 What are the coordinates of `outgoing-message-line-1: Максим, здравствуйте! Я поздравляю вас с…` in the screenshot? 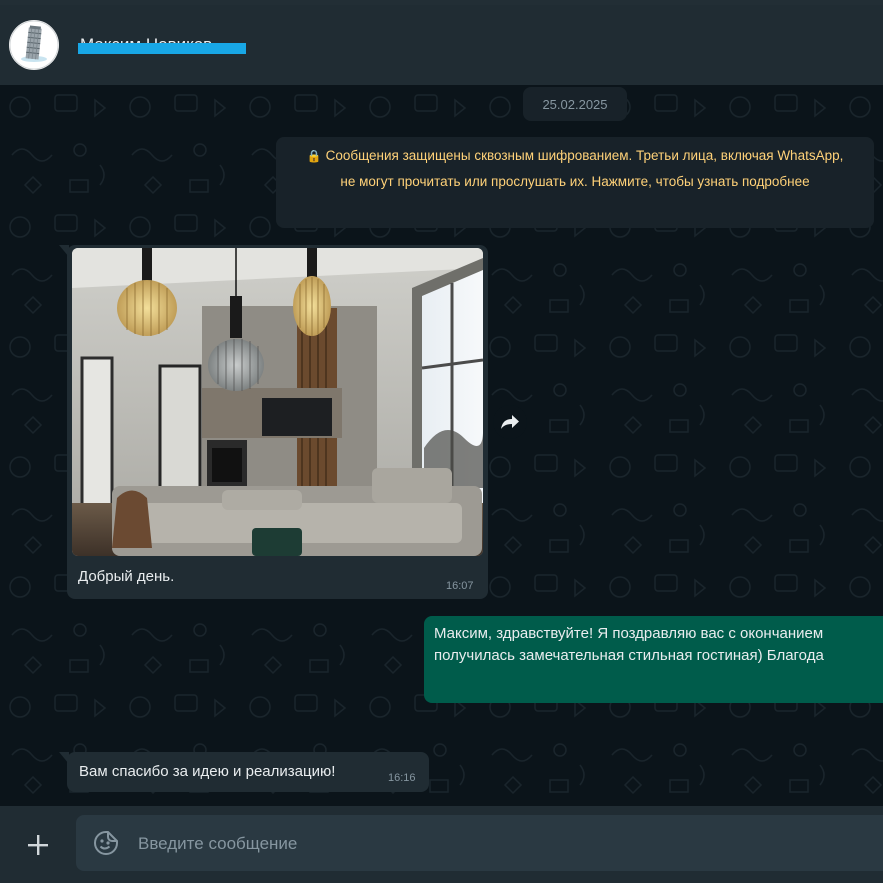 It's located at (629, 633).